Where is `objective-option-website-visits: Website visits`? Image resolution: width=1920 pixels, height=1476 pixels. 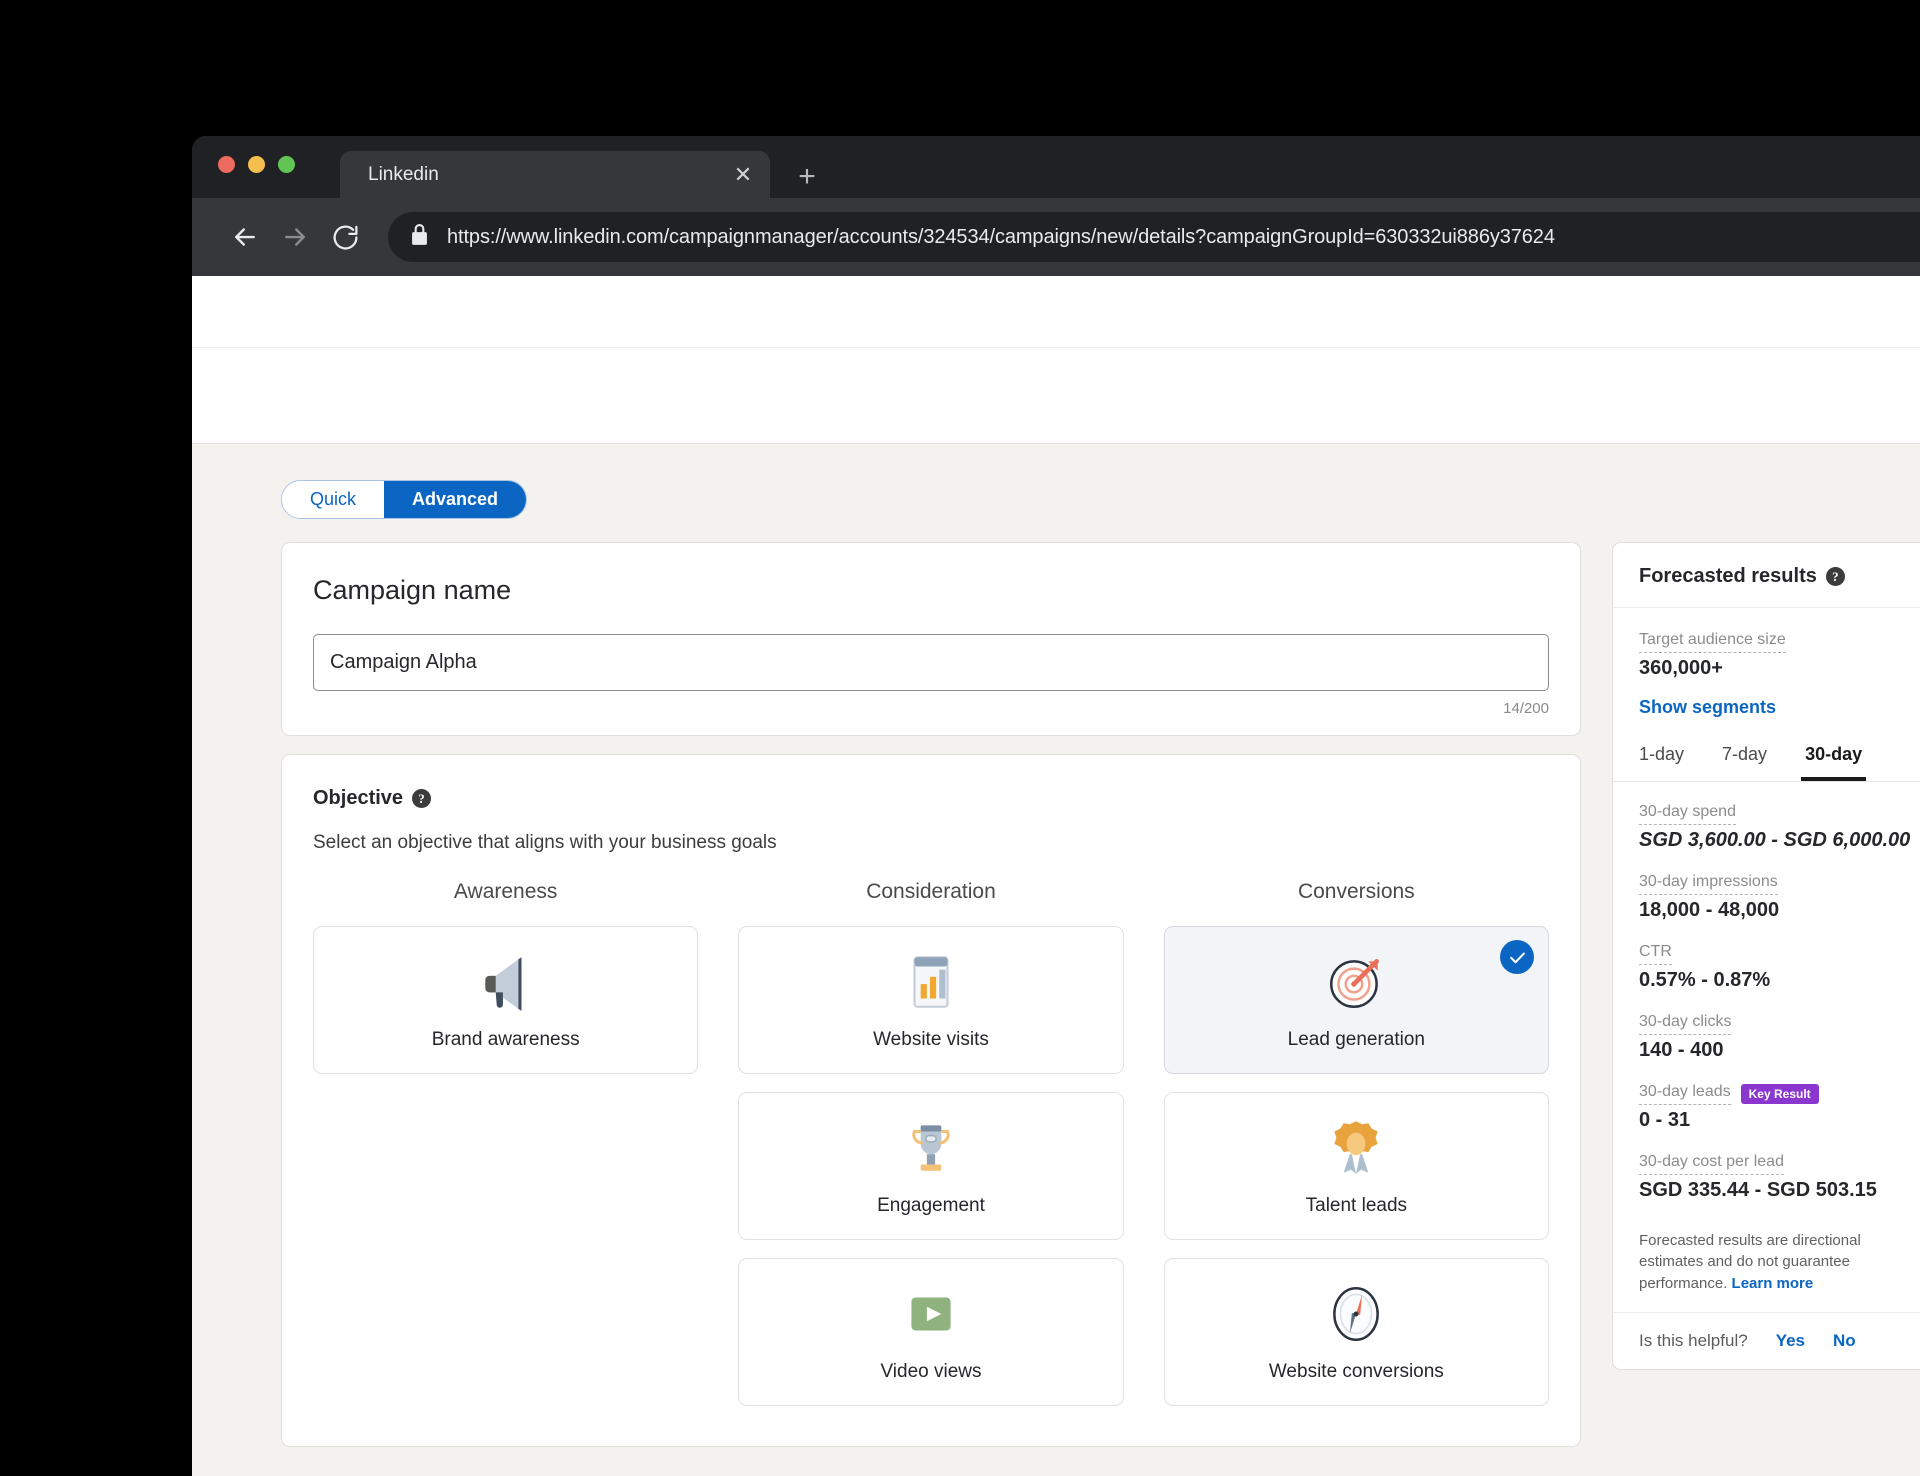 objective-option-website-visits: Website visits is located at coordinates (931, 1000).